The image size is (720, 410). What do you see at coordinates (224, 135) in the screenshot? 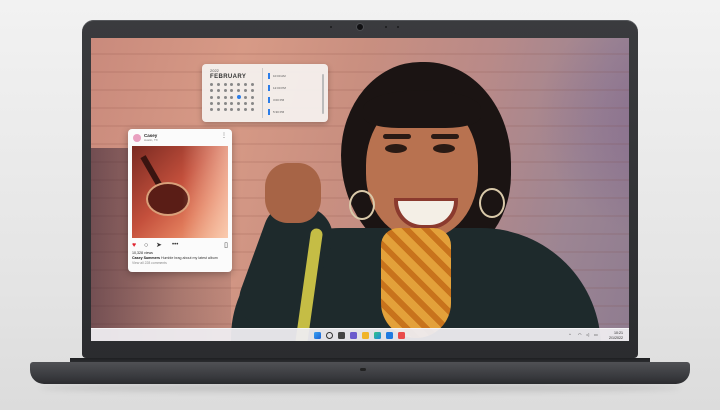
I see `more-icon: ⋮` at bounding box center [224, 135].